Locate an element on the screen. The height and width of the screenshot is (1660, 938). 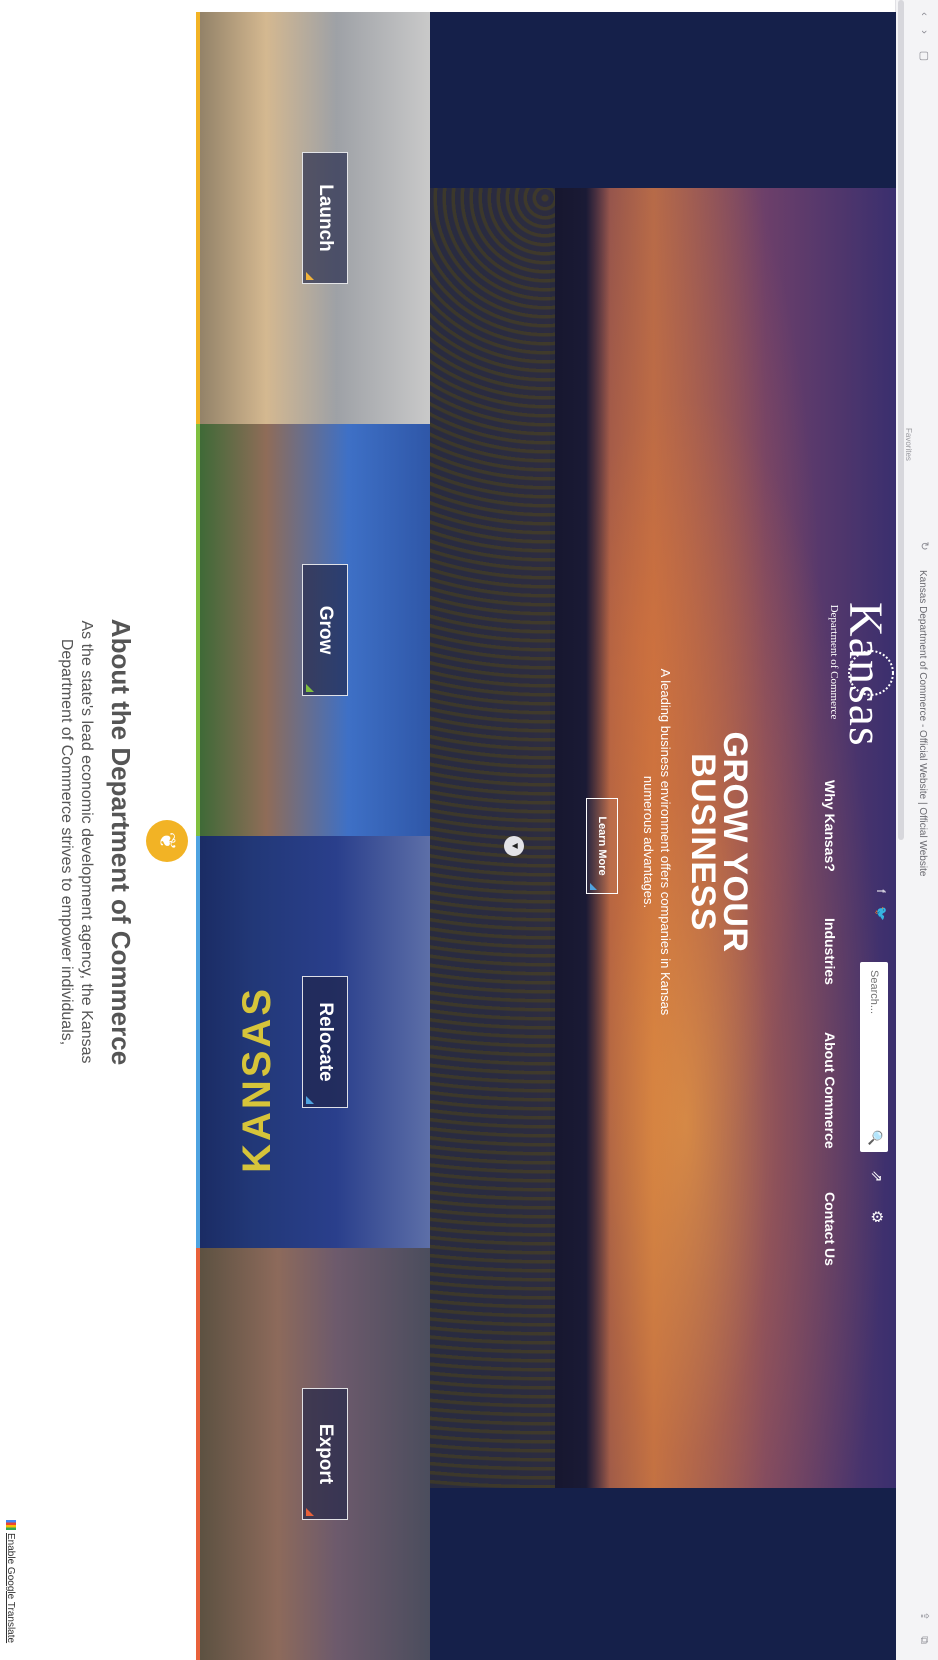
share-icon: ⇗ is located at coordinates (877, 1176).